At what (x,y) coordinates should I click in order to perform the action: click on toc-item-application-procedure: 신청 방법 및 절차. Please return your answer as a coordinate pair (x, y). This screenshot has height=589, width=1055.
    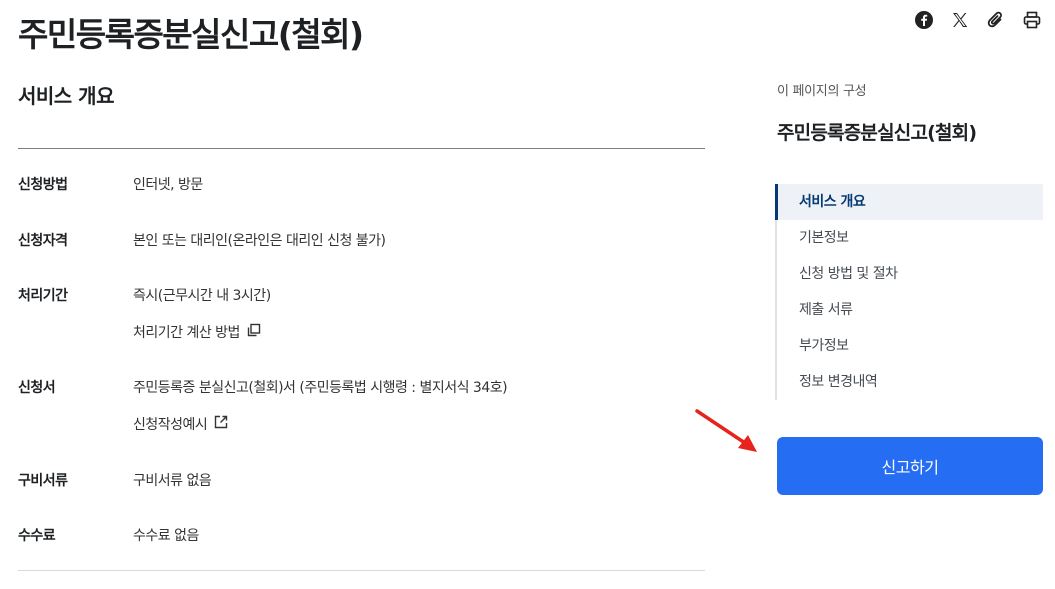
    Looking at the image, I should click on (910, 274).